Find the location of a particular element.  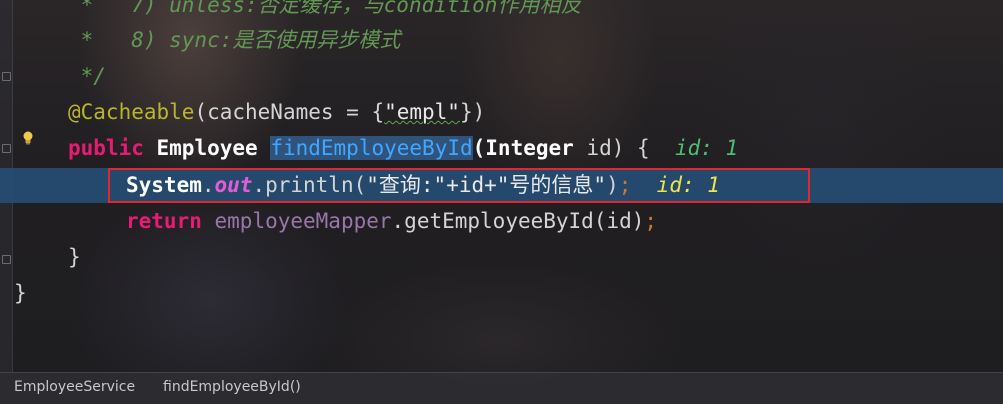

debug-inline-value: id: 1 is located at coordinates (706, 148).